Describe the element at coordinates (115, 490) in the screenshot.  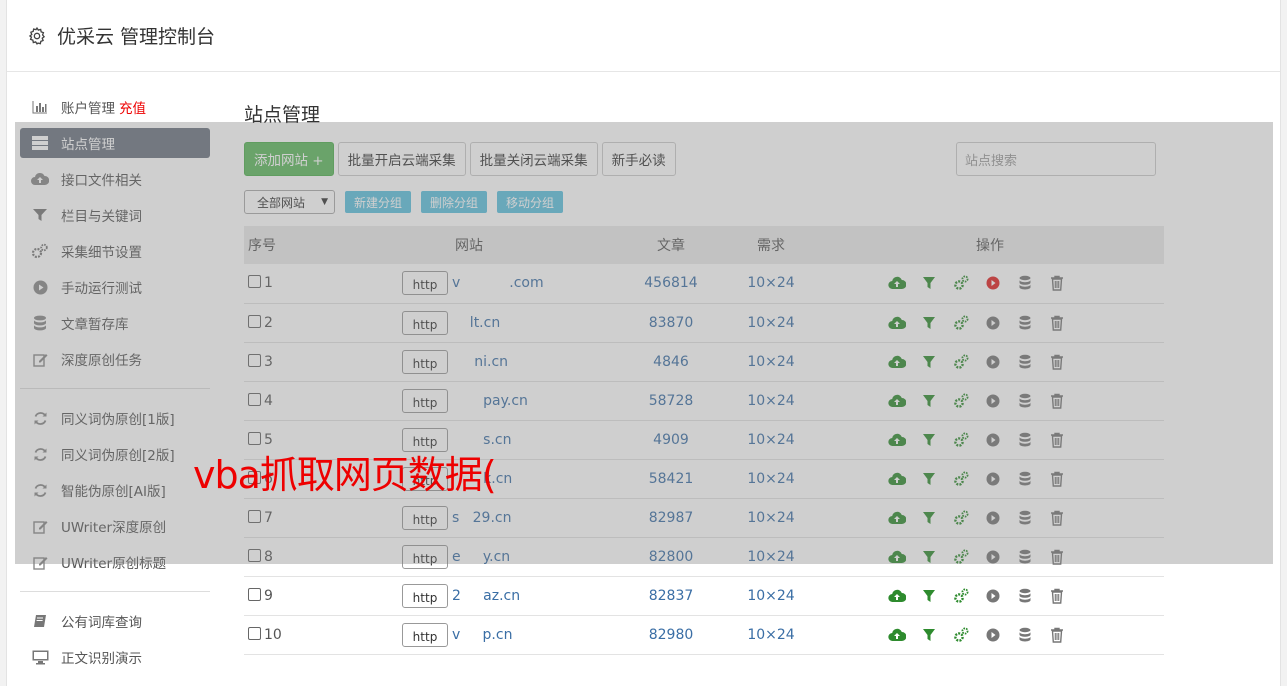
I see `sidebar-item: 智能伪原创[AI版]` at that location.